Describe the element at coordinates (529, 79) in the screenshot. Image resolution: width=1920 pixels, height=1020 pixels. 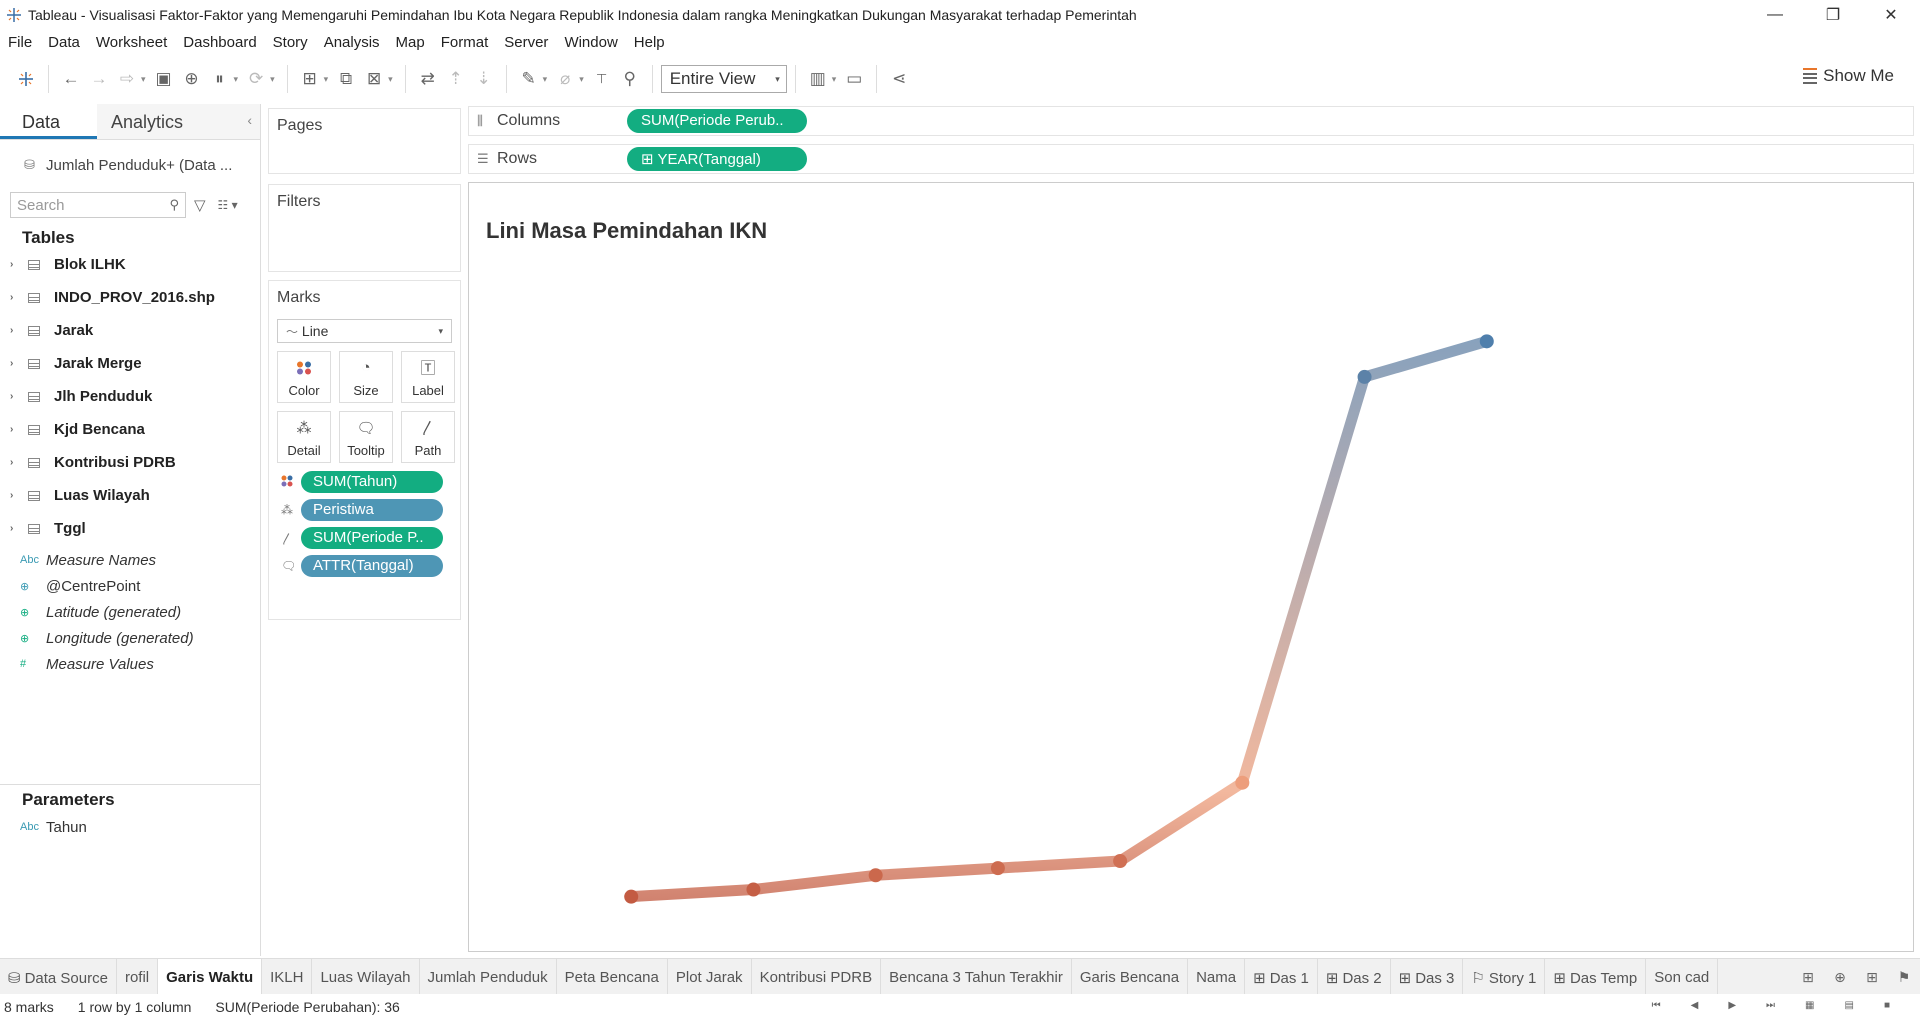
I see `highlight-icon: ✎` at that location.